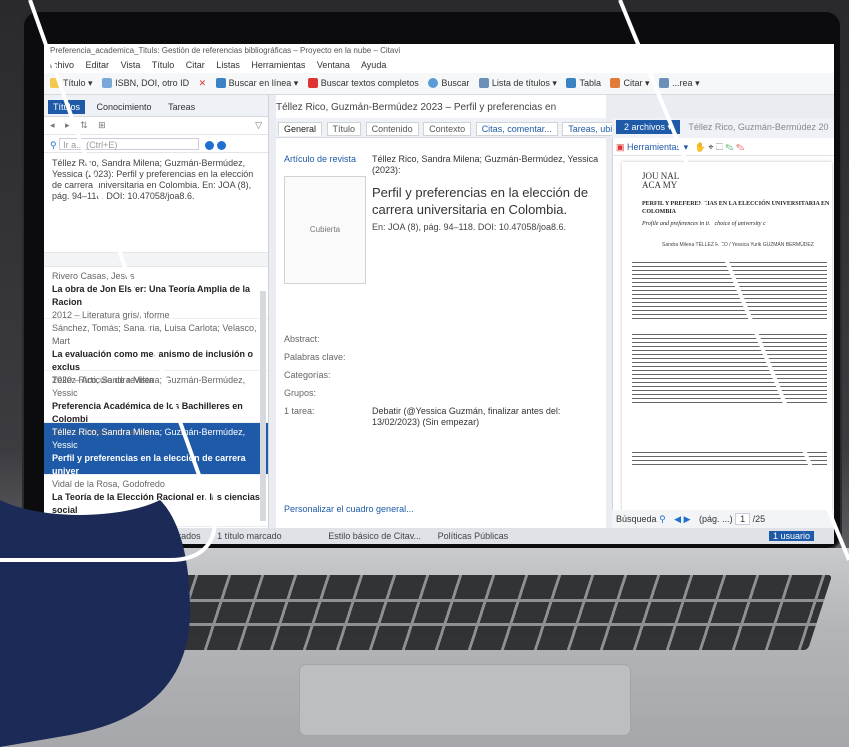  What do you see at coordinates (433, 83) in the screenshot?
I see `search-icon` at bounding box center [433, 83].